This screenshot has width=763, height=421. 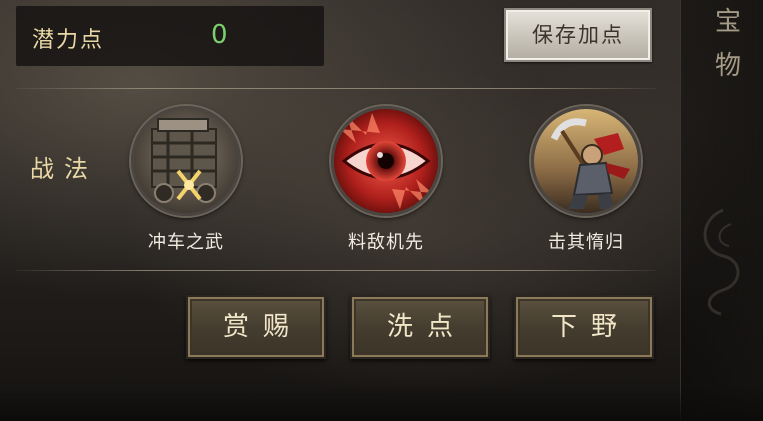 I want to click on divider-top, so click(x=336, y=88).